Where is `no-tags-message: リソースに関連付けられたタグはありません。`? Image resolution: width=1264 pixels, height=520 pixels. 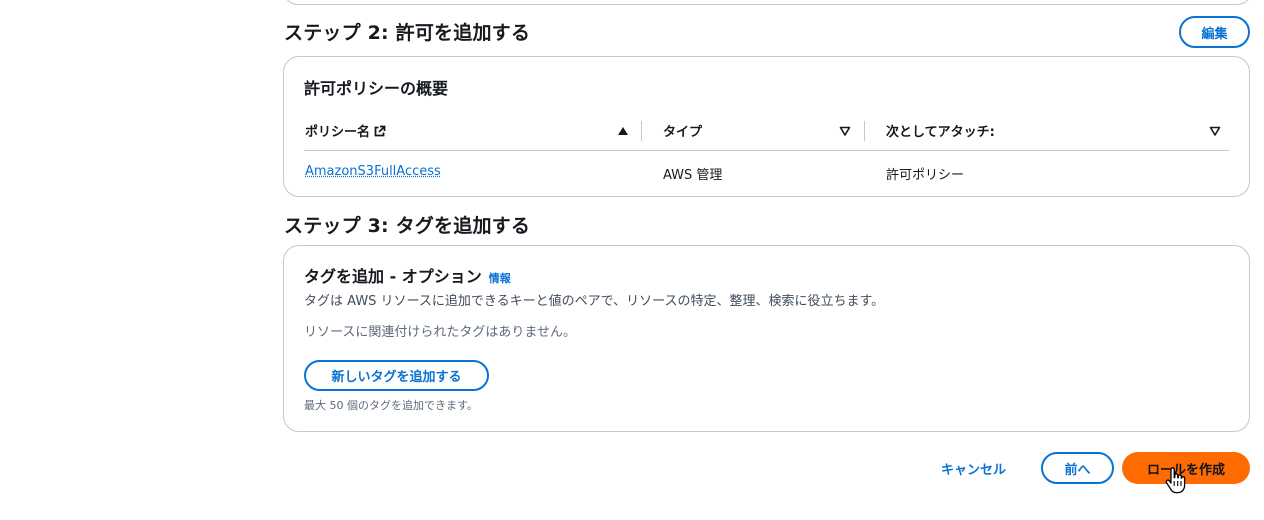
no-tags-message: リソースに関連付けられたタグはありません。 is located at coordinates (440, 332).